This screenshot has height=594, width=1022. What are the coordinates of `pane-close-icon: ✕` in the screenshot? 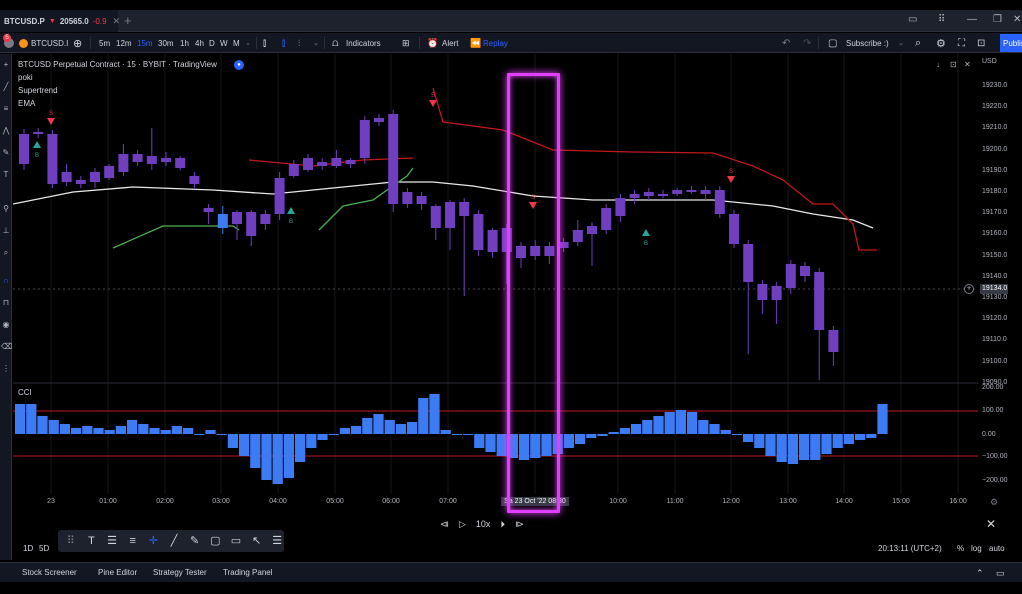 It's located at (967, 64).